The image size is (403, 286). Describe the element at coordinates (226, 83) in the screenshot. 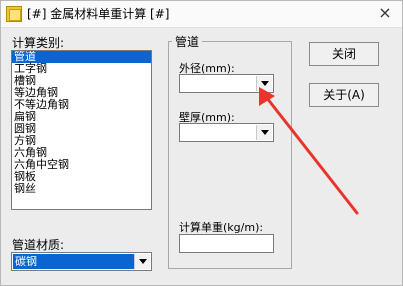

I see `outer-diameter-combo` at that location.